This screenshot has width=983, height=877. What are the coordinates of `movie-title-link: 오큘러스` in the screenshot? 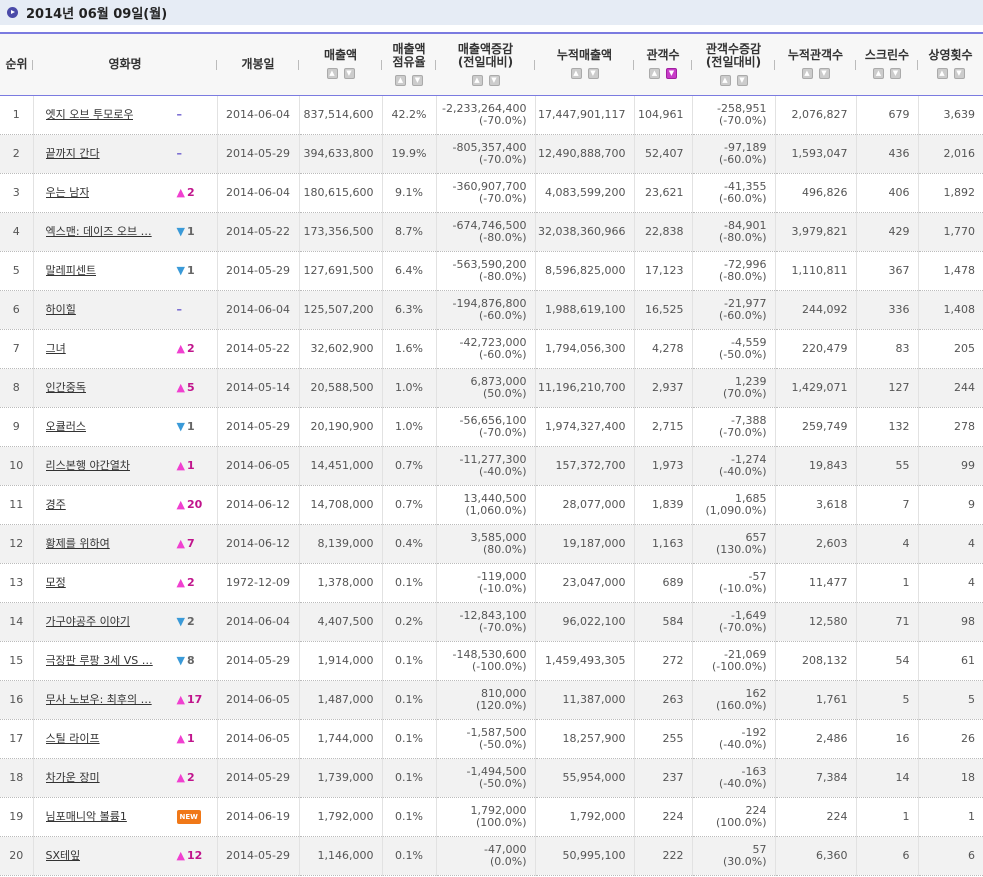 It's located at (66, 427).